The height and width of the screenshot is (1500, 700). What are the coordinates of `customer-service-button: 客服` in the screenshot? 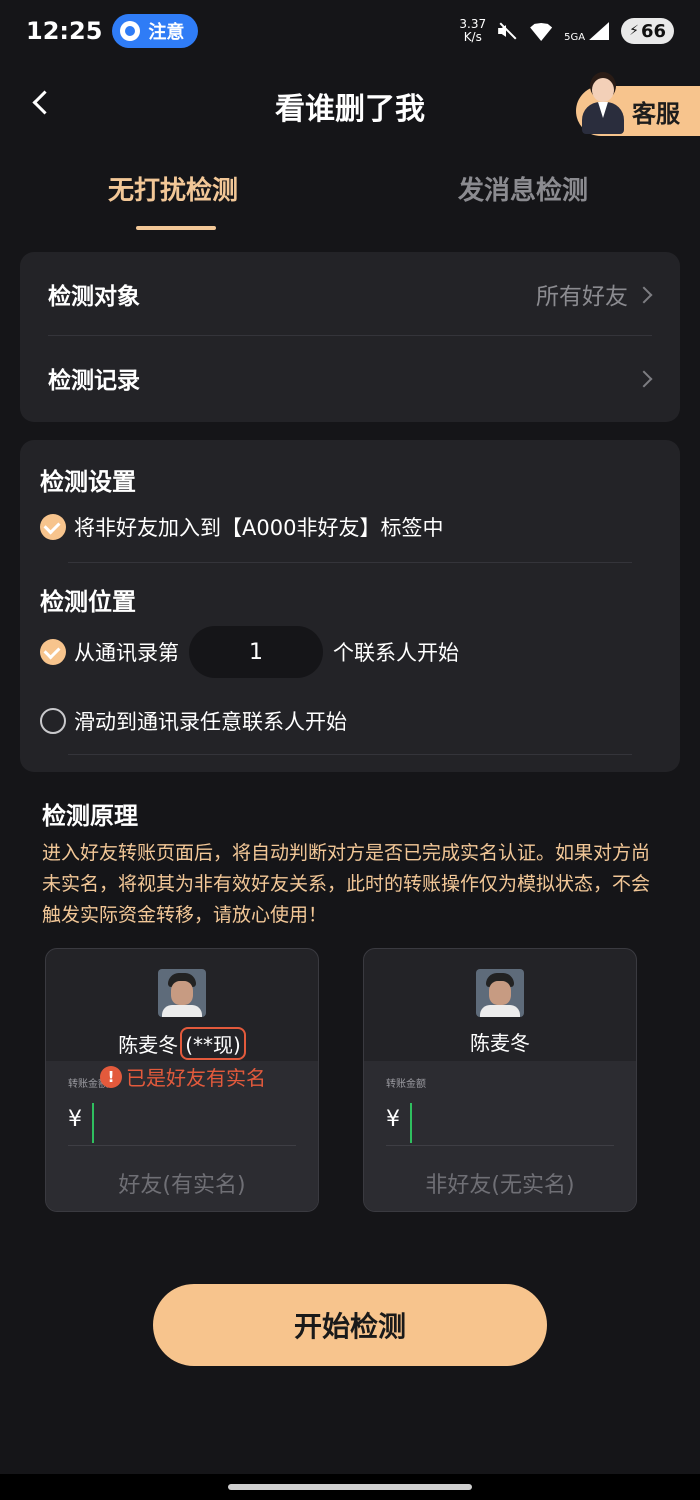 It's located at (638, 107).